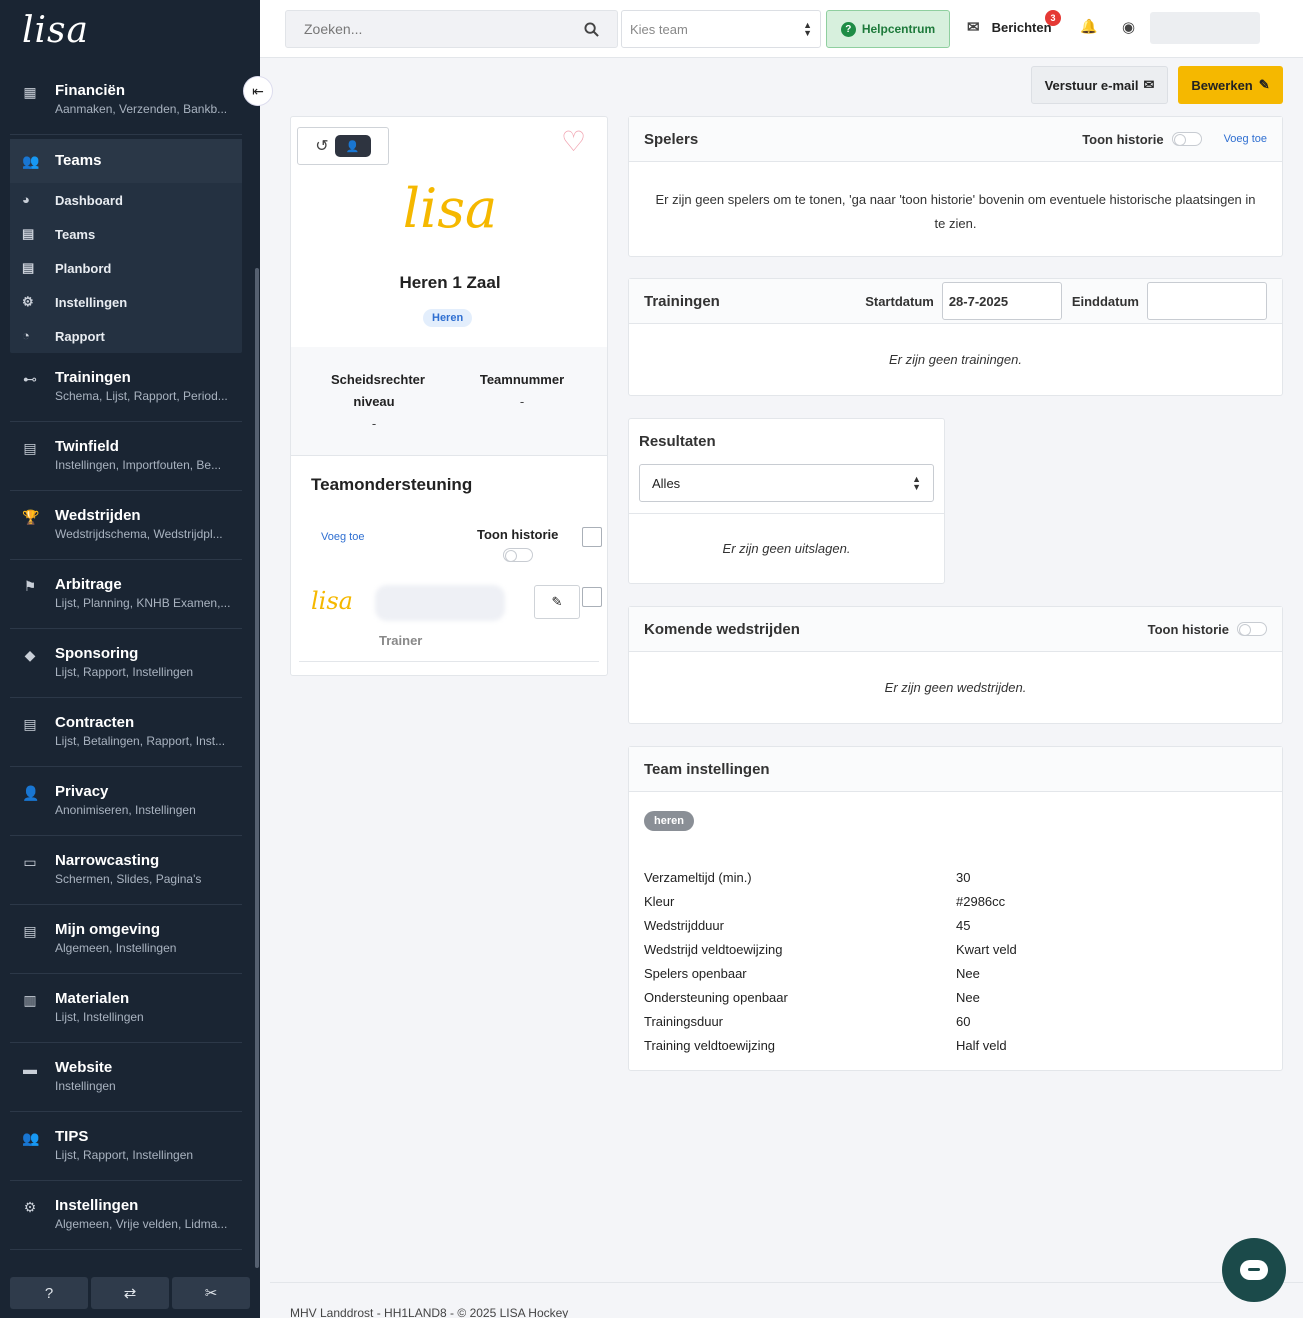 Image resolution: width=1303 pixels, height=1318 pixels. I want to click on settings-row: Wedstrijdduur 45, so click(954, 925).